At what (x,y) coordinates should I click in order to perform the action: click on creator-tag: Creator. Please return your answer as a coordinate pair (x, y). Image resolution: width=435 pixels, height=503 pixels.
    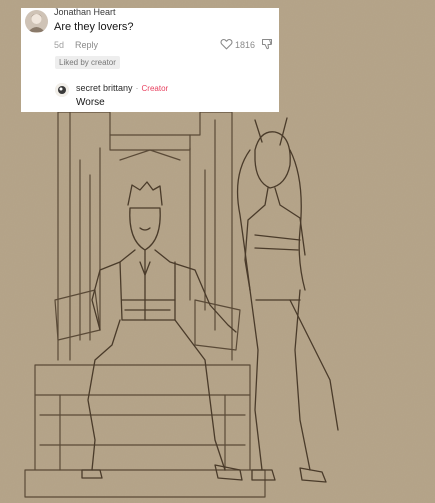
    Looking at the image, I should click on (155, 88).